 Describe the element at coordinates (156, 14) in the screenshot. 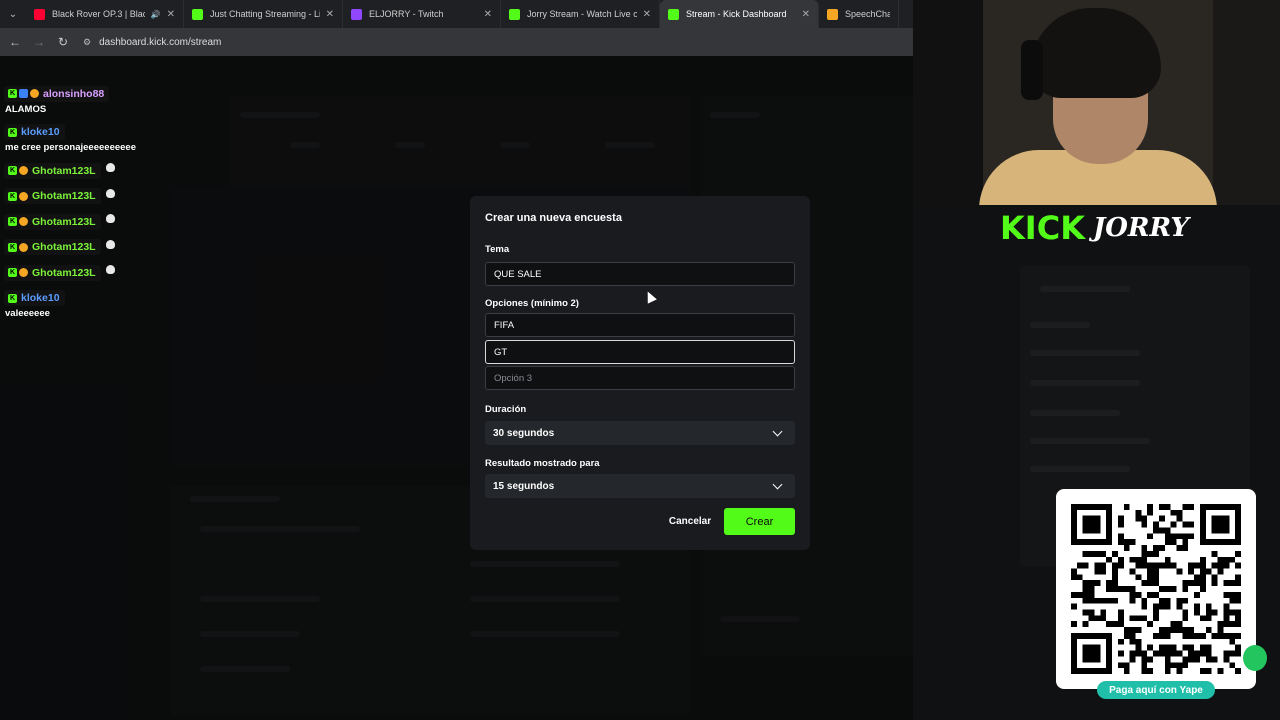

I see `tab-audio-icon: 🔊` at that location.